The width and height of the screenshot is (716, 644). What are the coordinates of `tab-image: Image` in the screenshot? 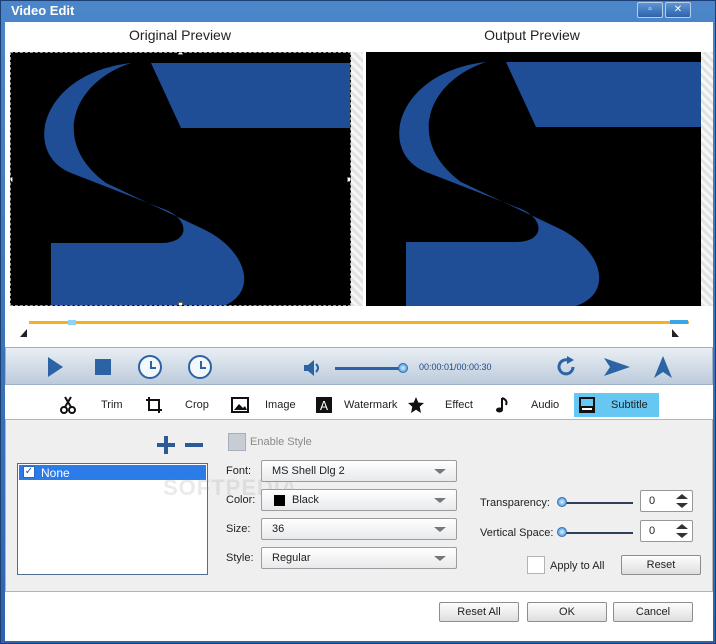 It's located at (269, 405).